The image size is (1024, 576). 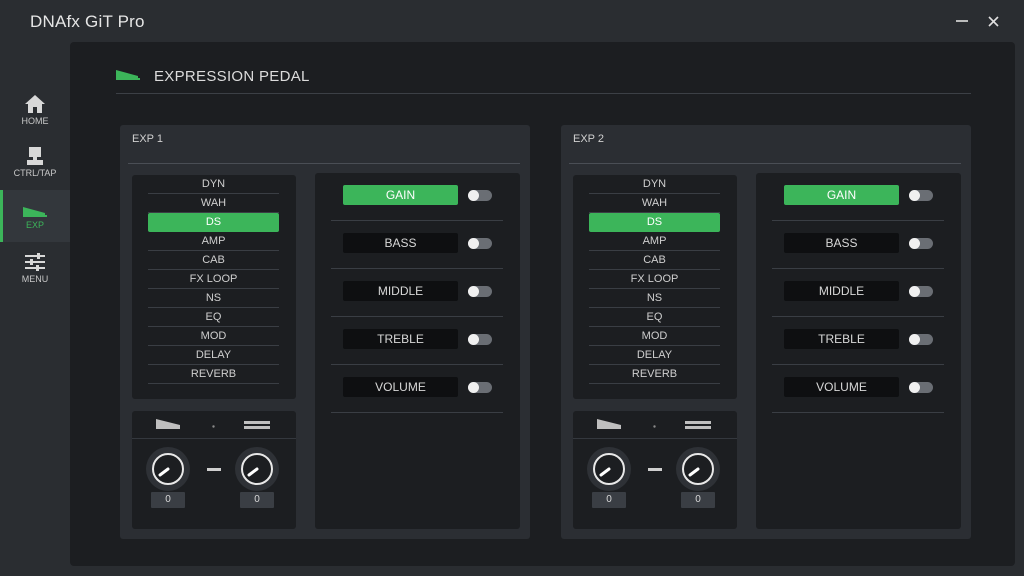 I want to click on close-button, so click(x=993, y=21).